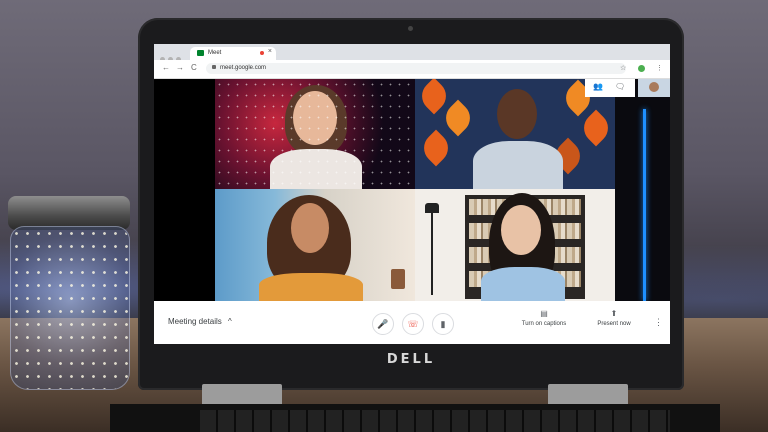  Describe the element at coordinates (588, 395) in the screenshot. I see `hinge-right` at that location.